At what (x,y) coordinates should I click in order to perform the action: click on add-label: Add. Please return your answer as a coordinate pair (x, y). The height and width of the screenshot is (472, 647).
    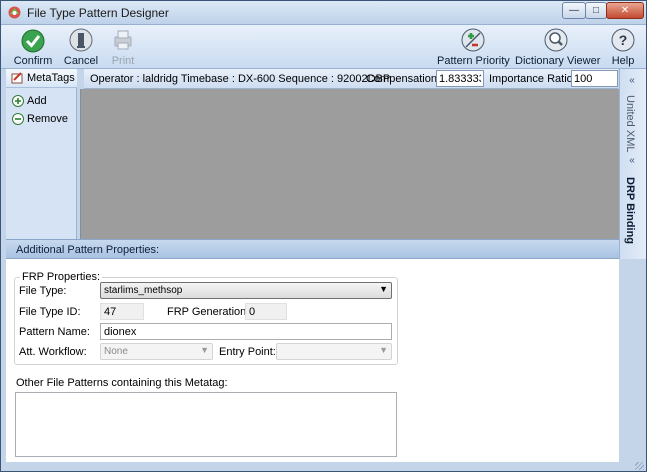
    Looking at the image, I should click on (37, 101).